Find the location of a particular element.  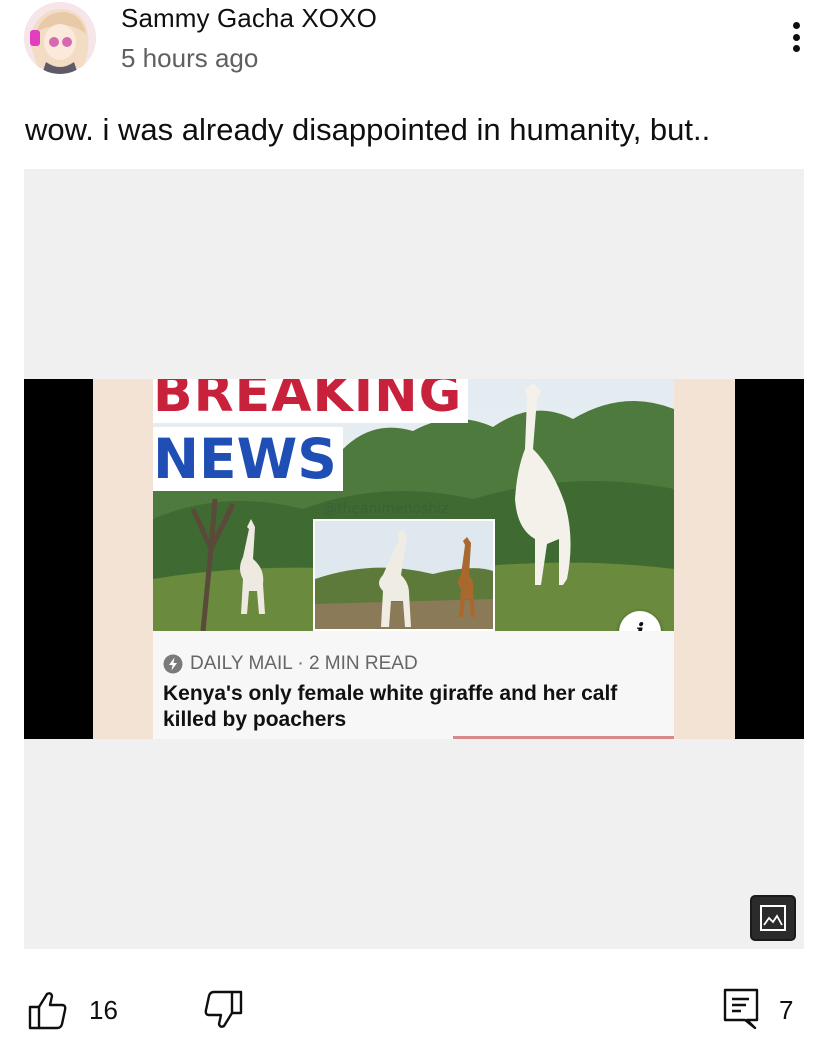

article-source: DAILY MAIL · 2 MIN READ is located at coordinates (290, 664).